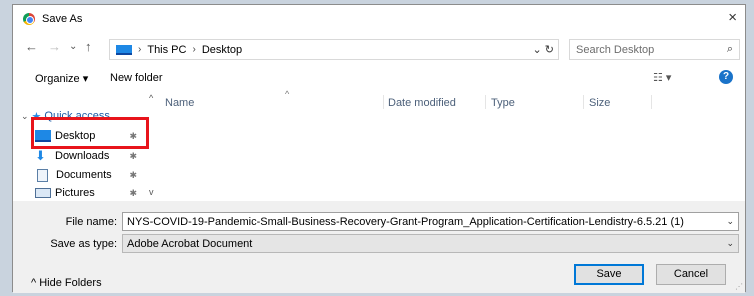 This screenshot has width=754, height=296. Describe the element at coordinates (43, 193) in the screenshot. I see `pictures-icon` at that location.